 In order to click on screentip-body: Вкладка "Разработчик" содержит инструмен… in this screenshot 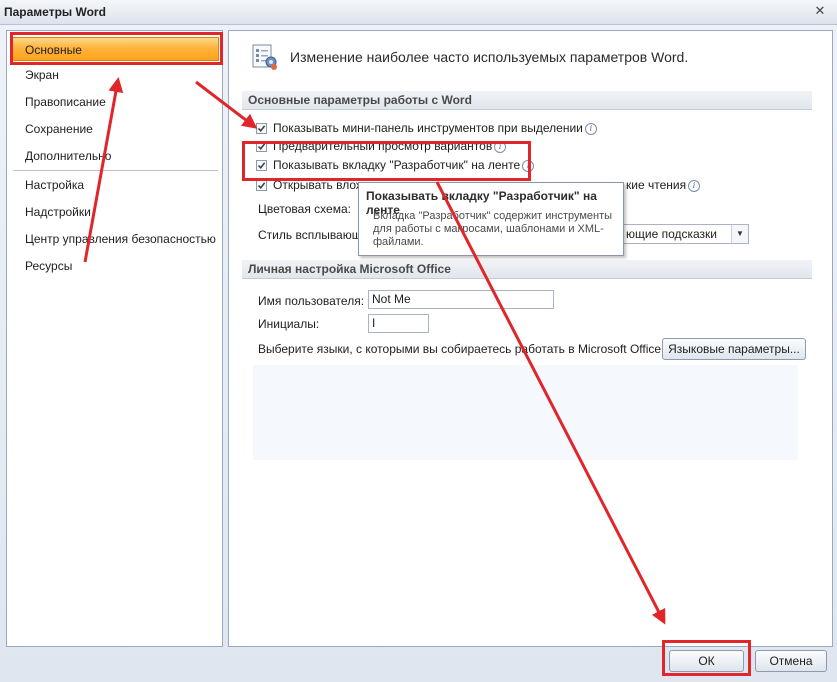, I will do `click(493, 229)`.